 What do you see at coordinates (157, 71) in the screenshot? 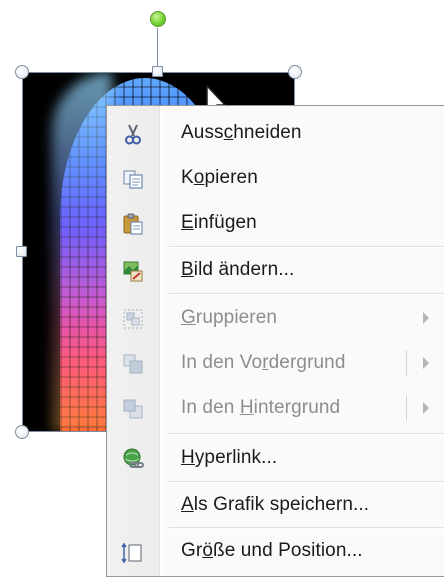
I see `resize-handle-top` at bounding box center [157, 71].